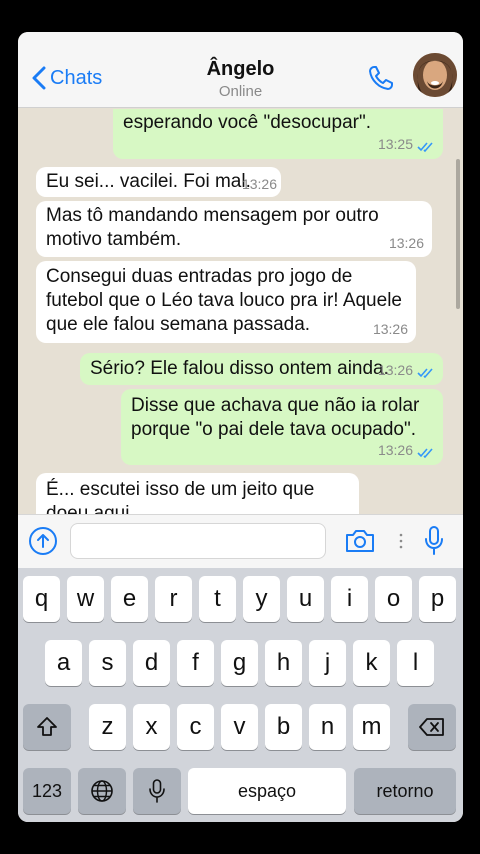 The height and width of the screenshot is (854, 480). What do you see at coordinates (401, 541) in the screenshot?
I see `more-dots-icon` at bounding box center [401, 541].